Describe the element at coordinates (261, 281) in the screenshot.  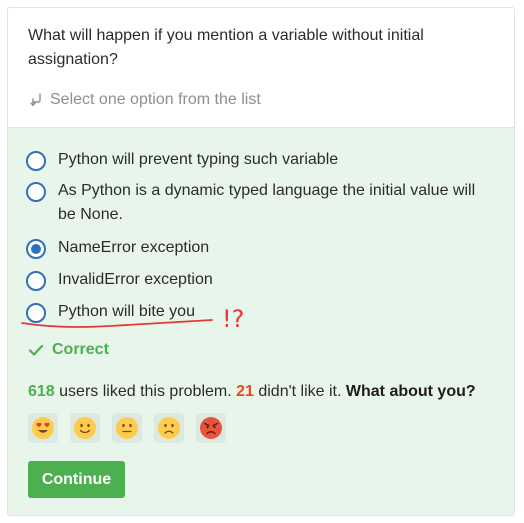
I see `option-invaliderror: InvalidError exception` at that location.